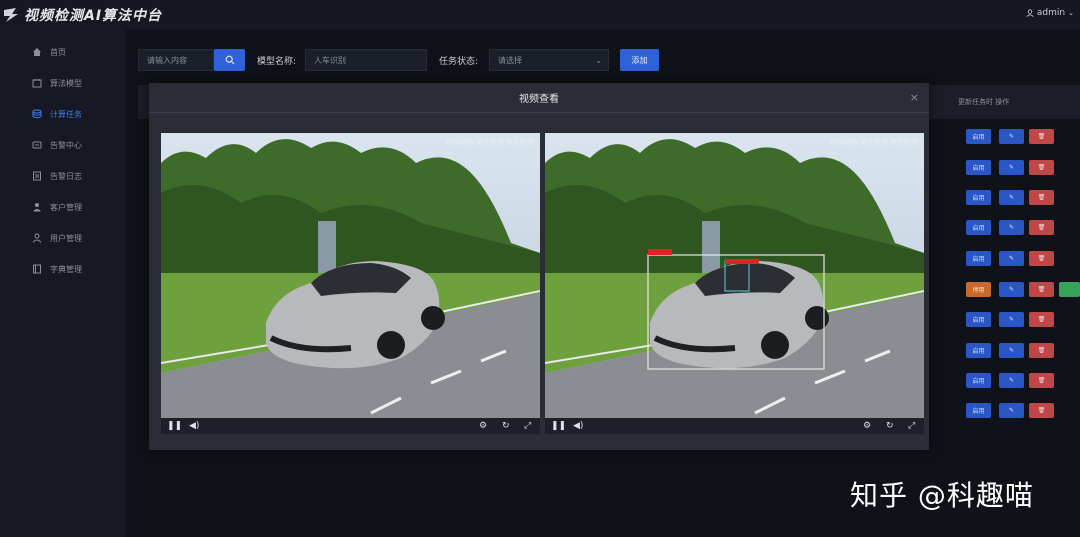 The image size is (1080, 537). I want to click on dictionary-icon, so click(37, 269).